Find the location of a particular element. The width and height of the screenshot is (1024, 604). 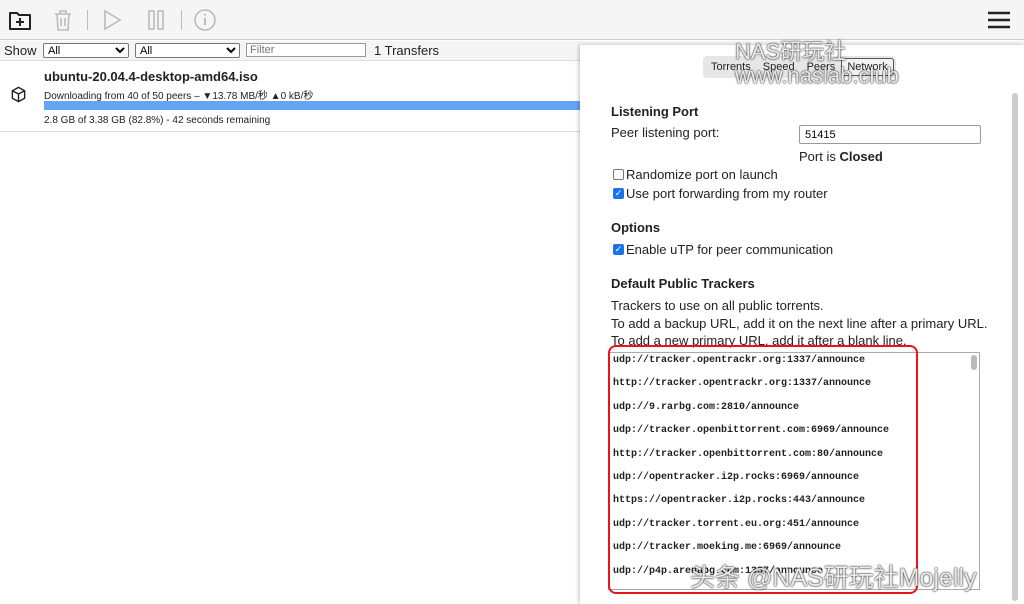

tab-speed: Speed is located at coordinates (779, 67).